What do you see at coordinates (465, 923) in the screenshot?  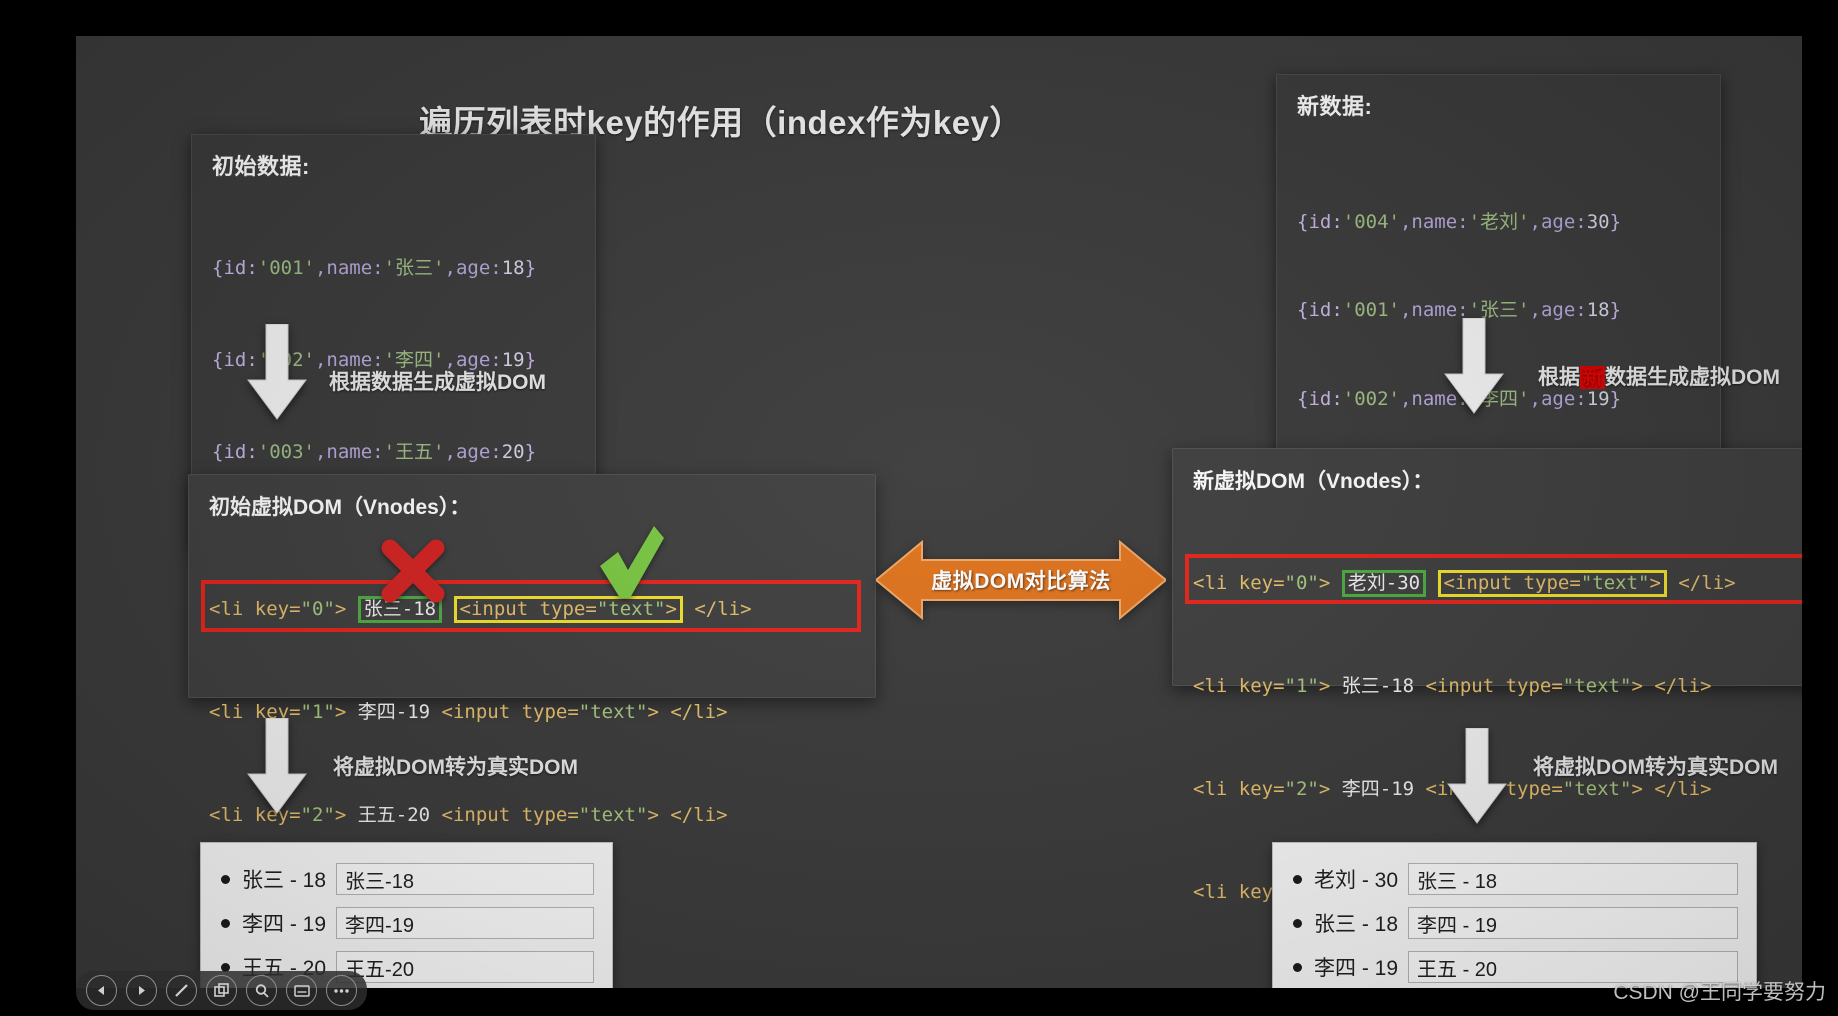 I see `text-input: 李四-19` at bounding box center [465, 923].